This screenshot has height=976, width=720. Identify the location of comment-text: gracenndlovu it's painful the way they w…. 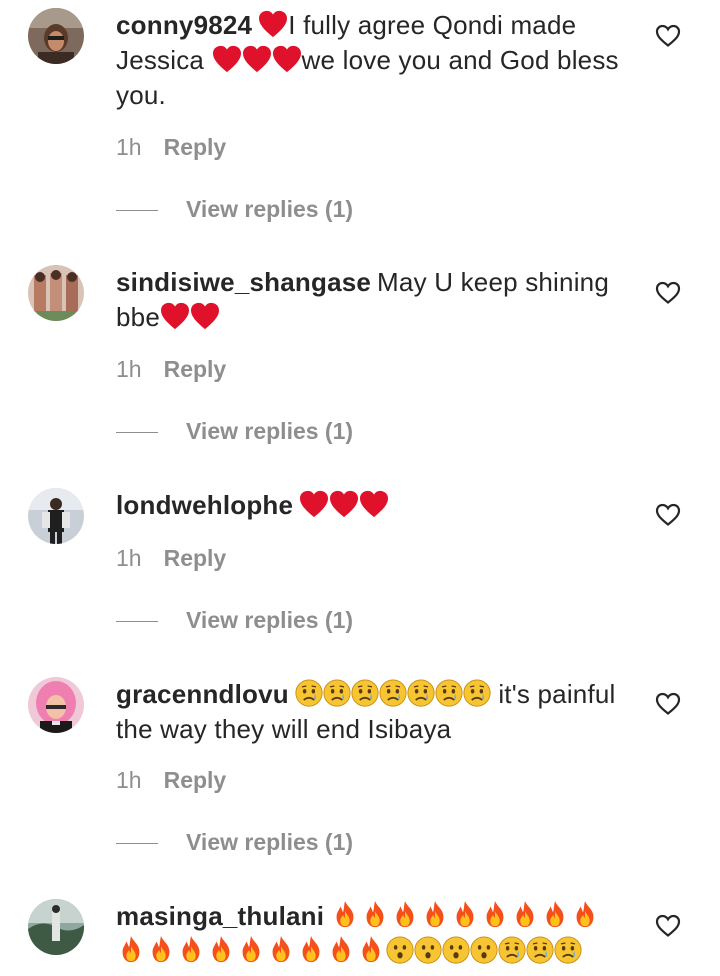
(376, 712).